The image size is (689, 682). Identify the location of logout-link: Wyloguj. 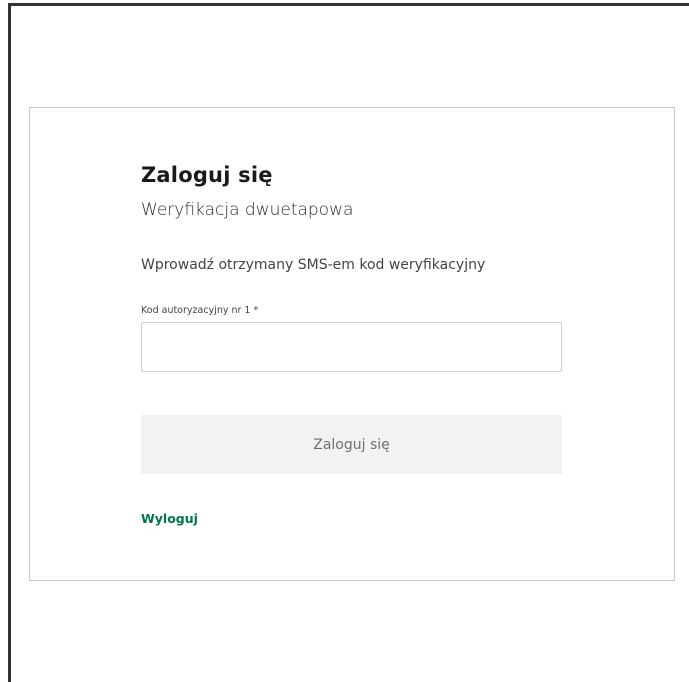
(169, 518).